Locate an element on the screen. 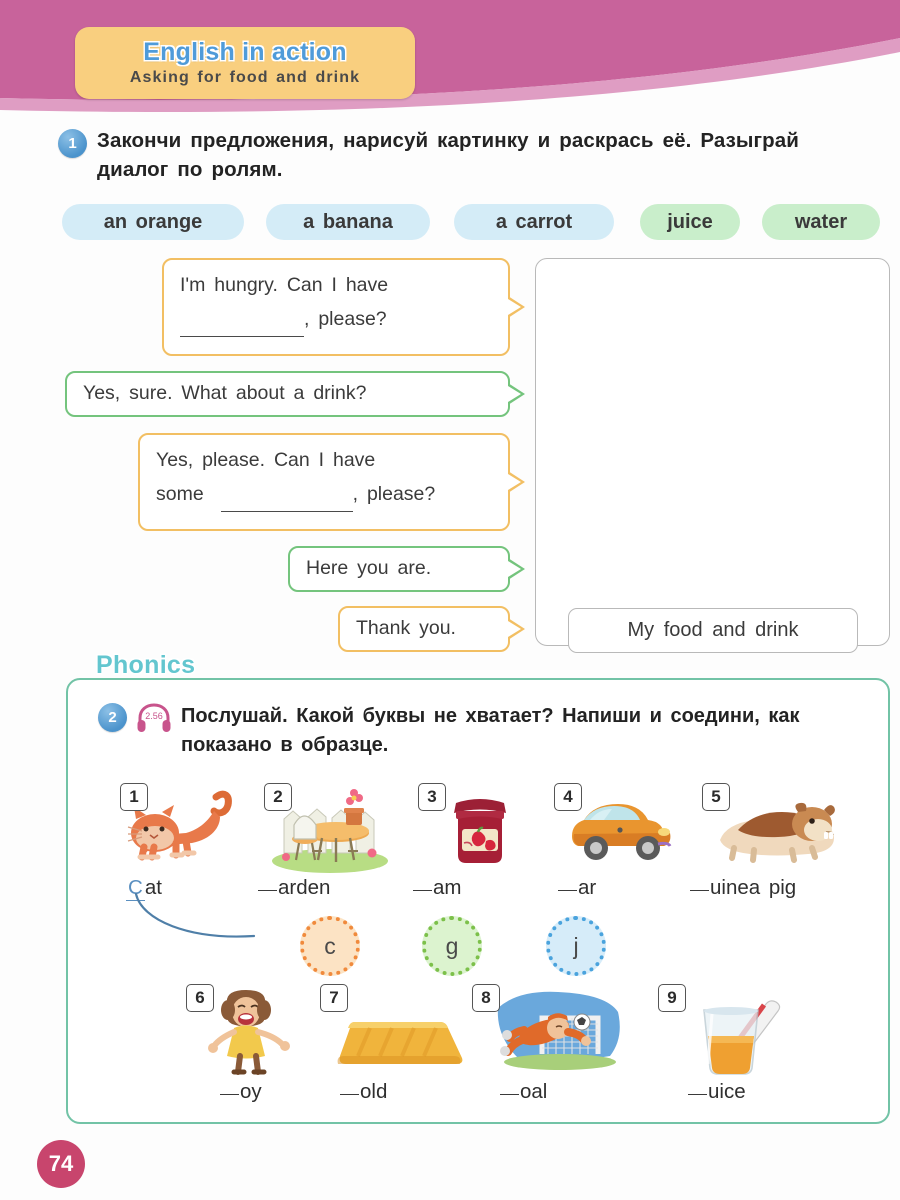 The height and width of the screenshot is (1200, 900). dialogue-bubble-4: Here you are. is located at coordinates (406, 569).